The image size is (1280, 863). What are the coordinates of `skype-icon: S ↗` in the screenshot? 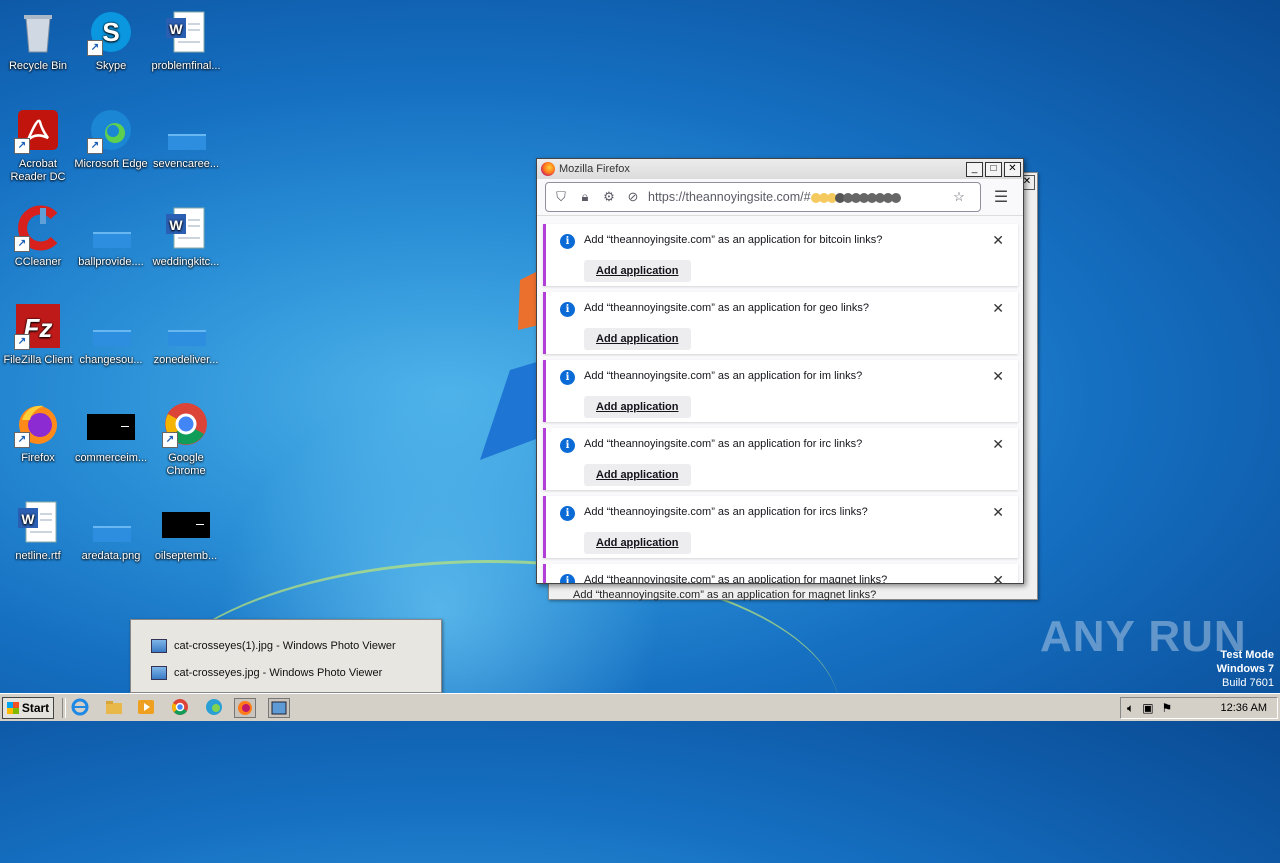 It's located at (111, 32).